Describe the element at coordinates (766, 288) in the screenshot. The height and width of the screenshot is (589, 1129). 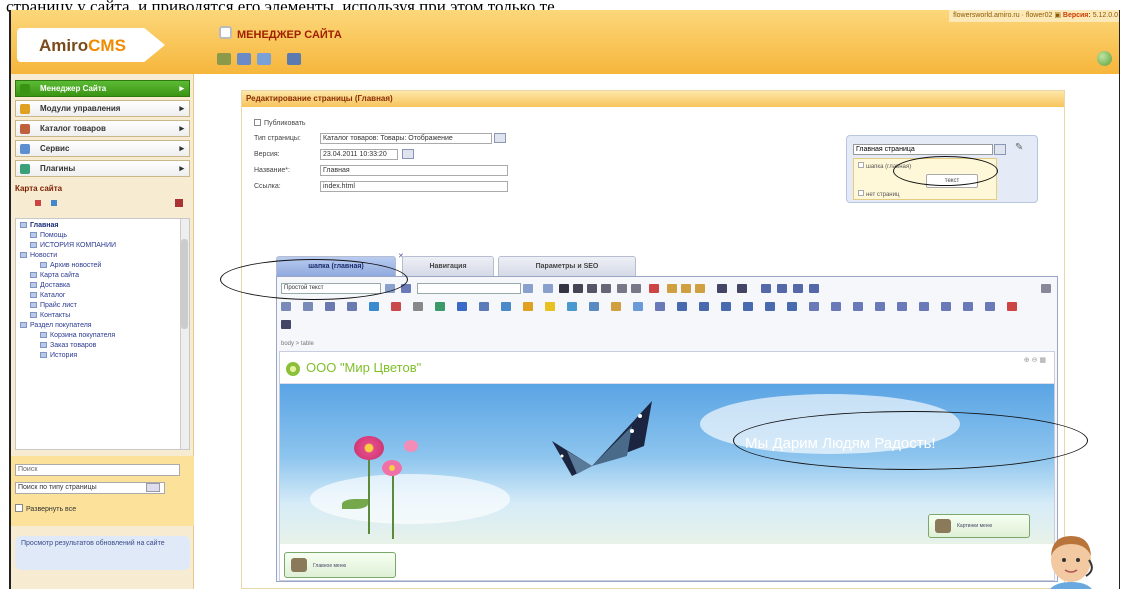
I see `align-left-icon` at that location.